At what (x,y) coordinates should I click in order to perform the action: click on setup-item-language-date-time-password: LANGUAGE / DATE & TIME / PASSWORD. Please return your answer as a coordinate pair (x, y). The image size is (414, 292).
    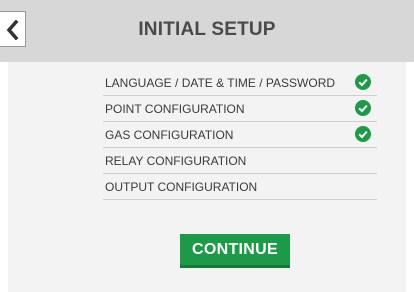
    Looking at the image, I should click on (240, 83).